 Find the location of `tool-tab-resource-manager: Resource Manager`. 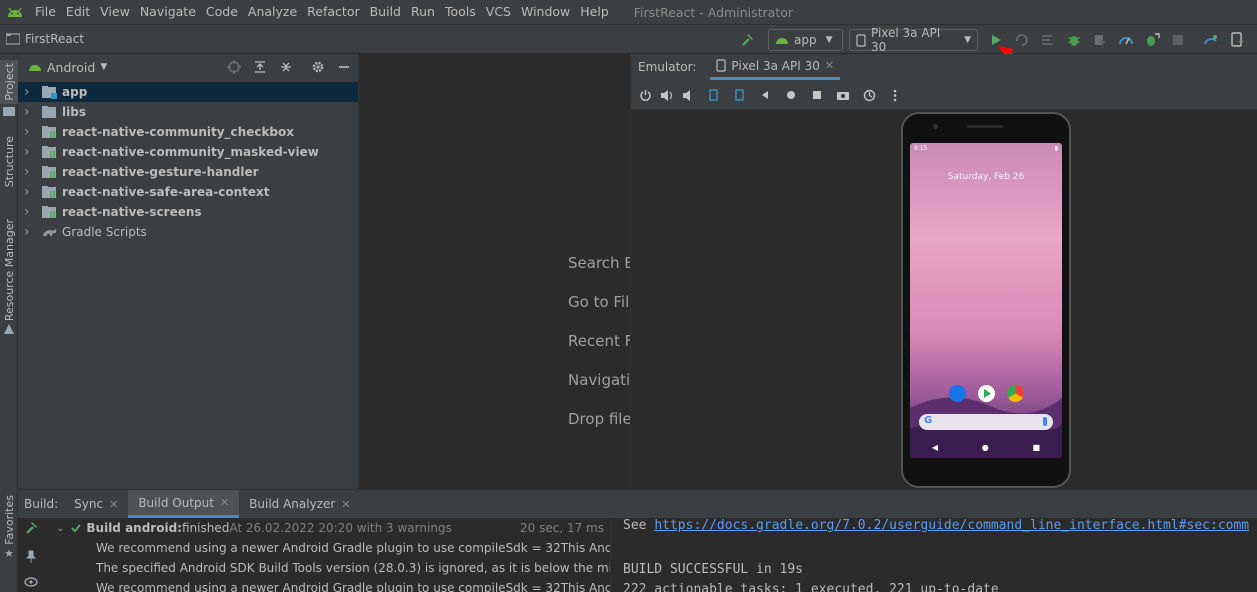

tool-tab-resource-manager: Resource Manager is located at coordinates (9, 270).